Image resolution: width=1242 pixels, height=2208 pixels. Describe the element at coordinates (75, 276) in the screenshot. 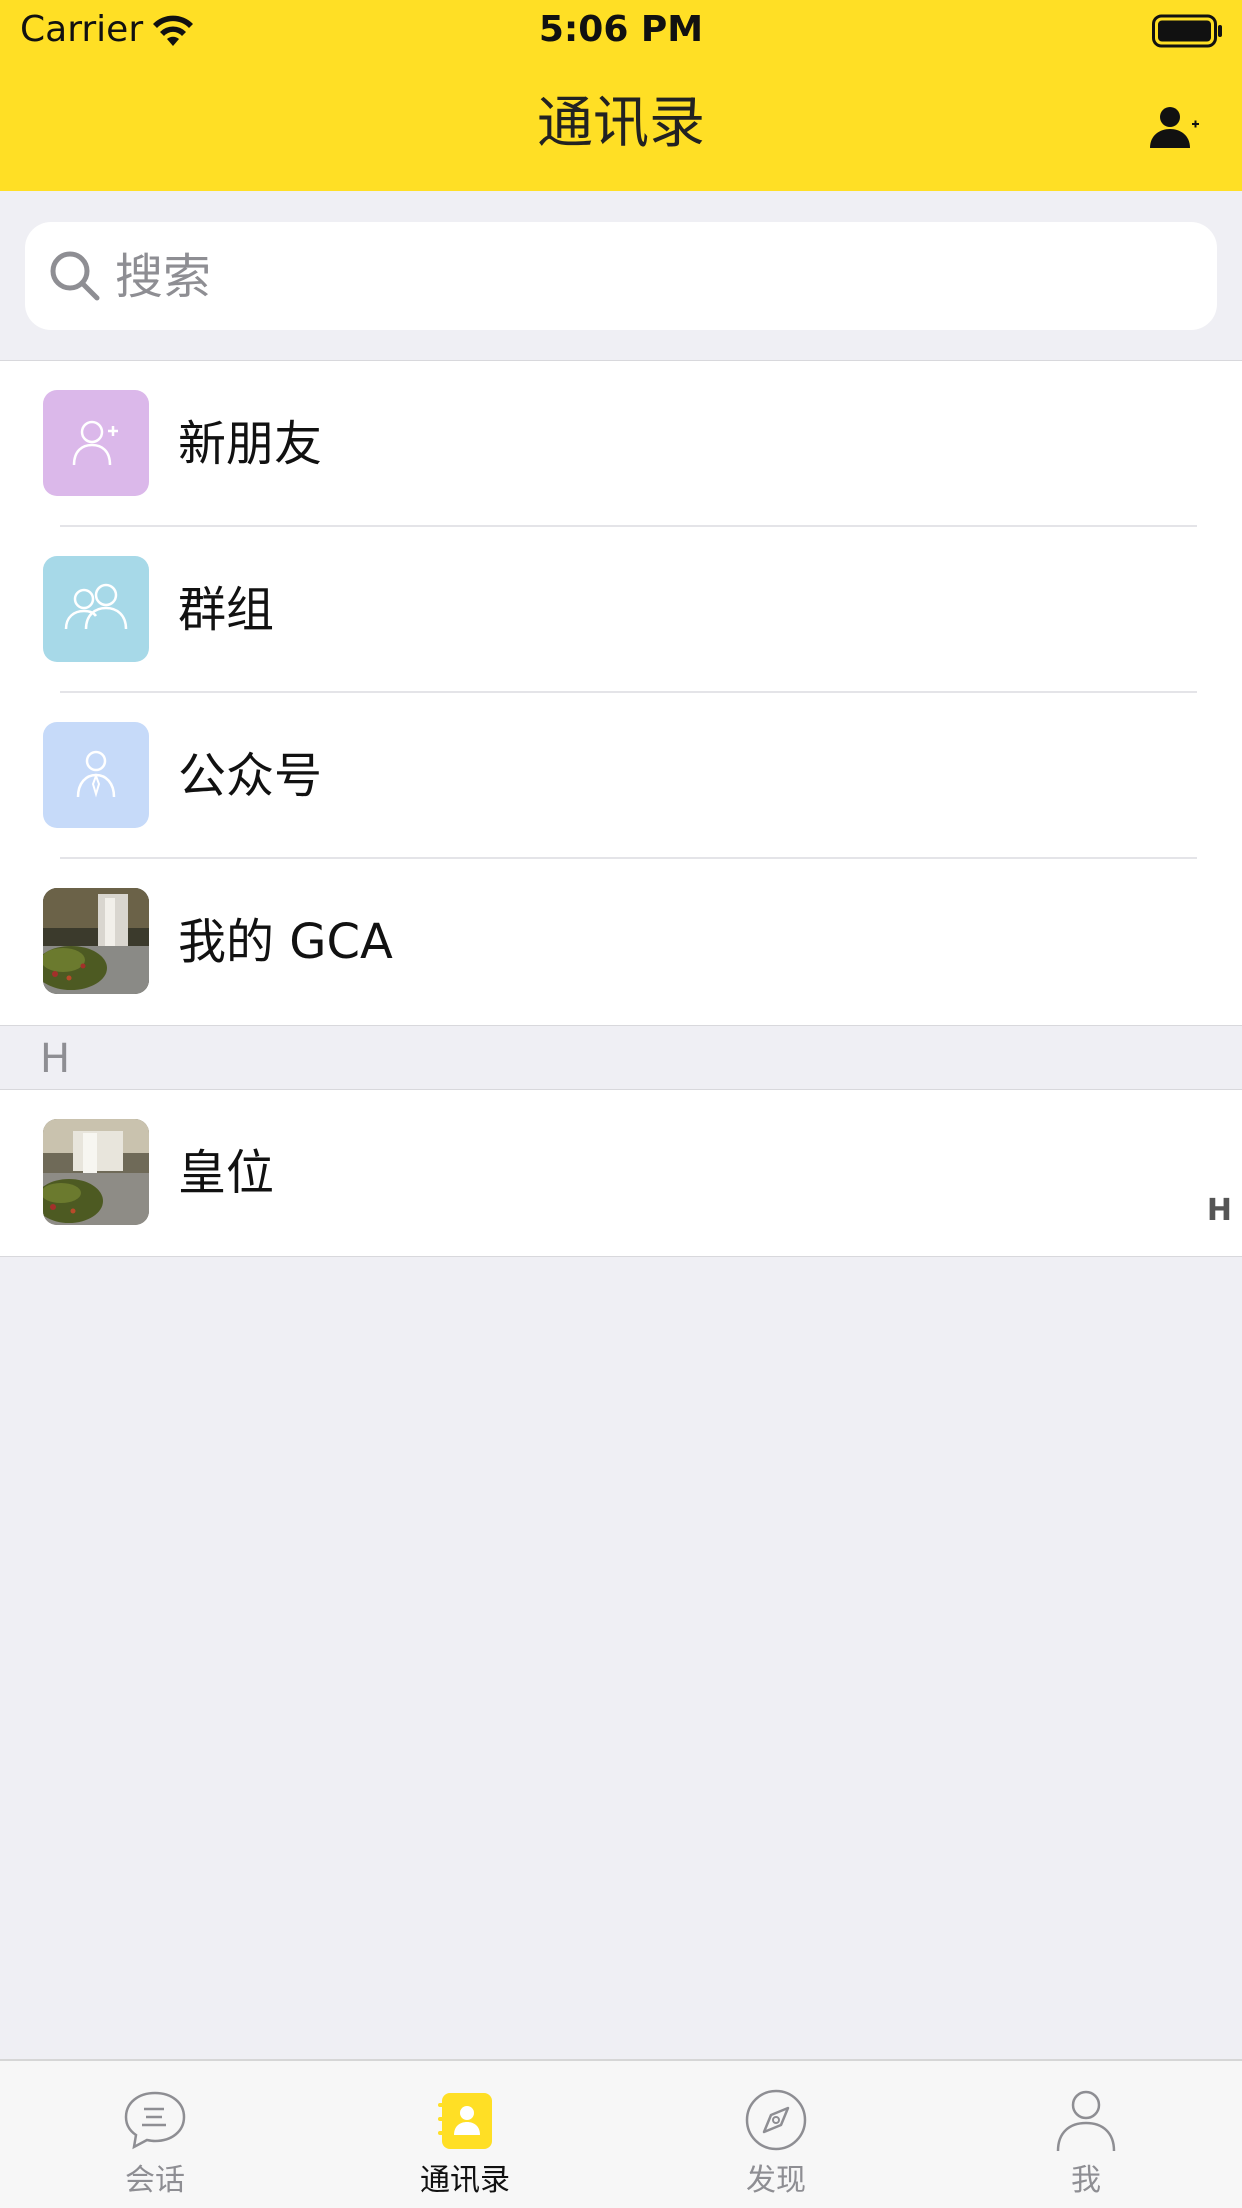

I see `search-icon` at that location.